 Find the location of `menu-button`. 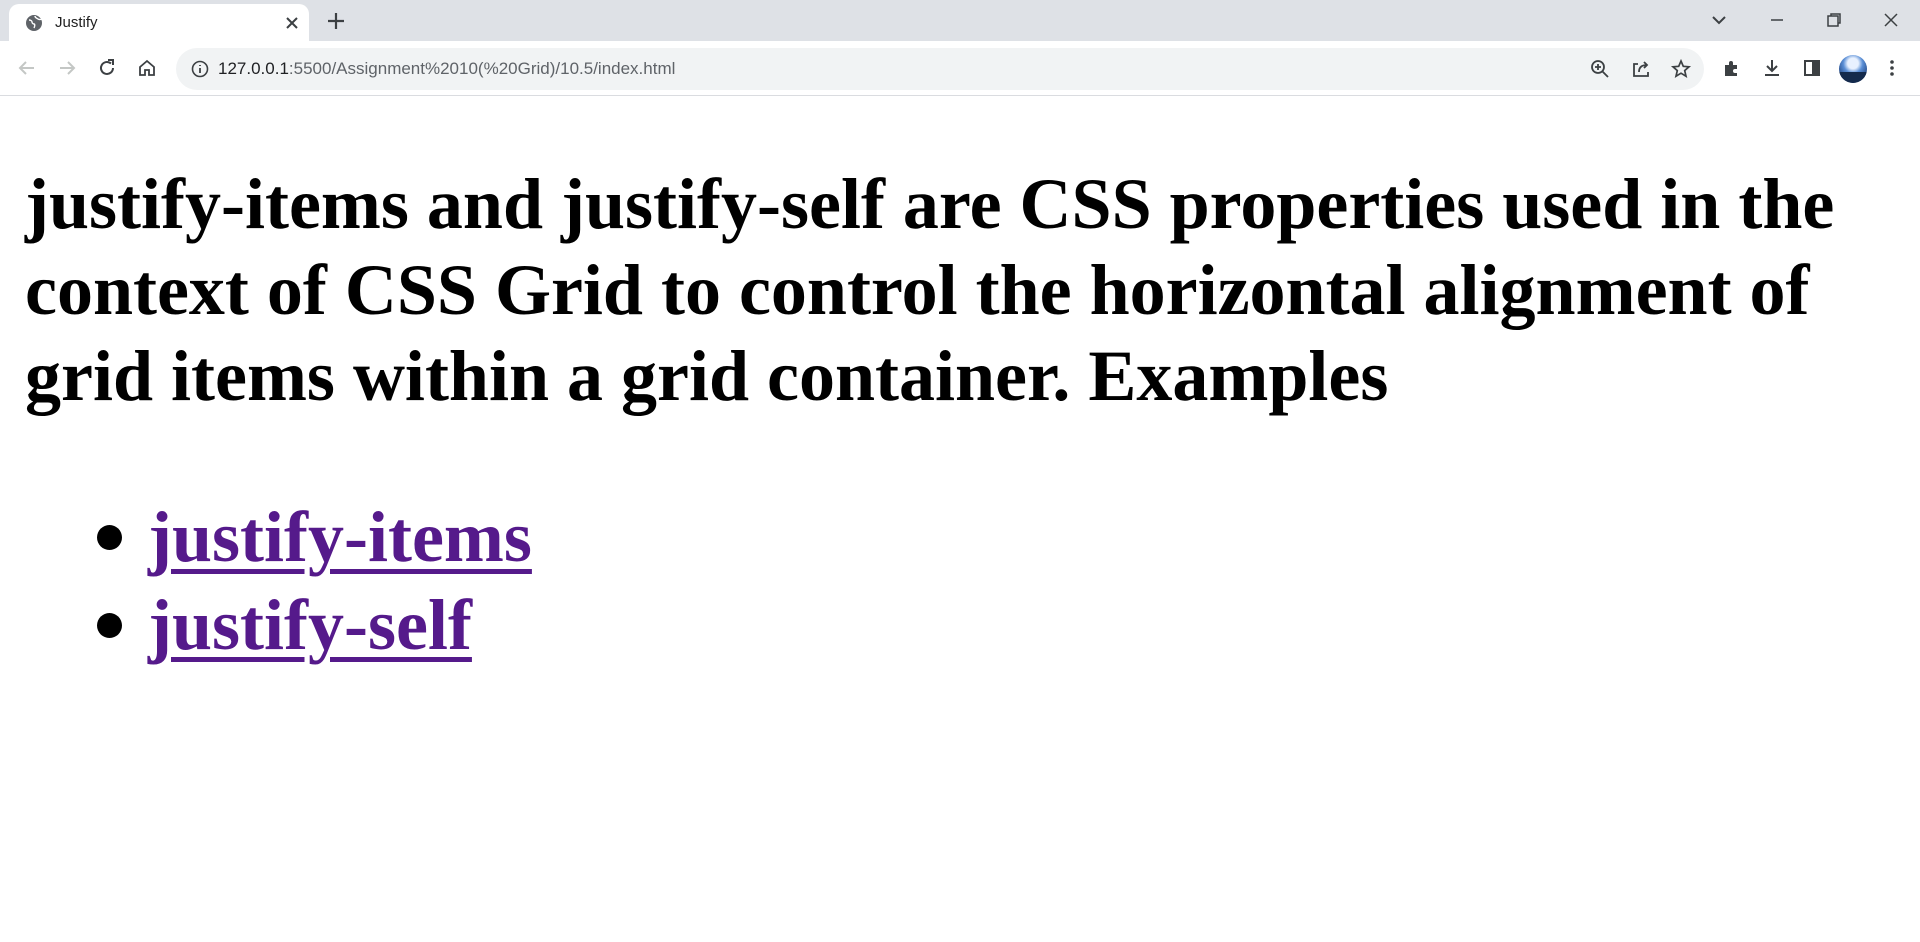

menu-button is located at coordinates (1892, 68).